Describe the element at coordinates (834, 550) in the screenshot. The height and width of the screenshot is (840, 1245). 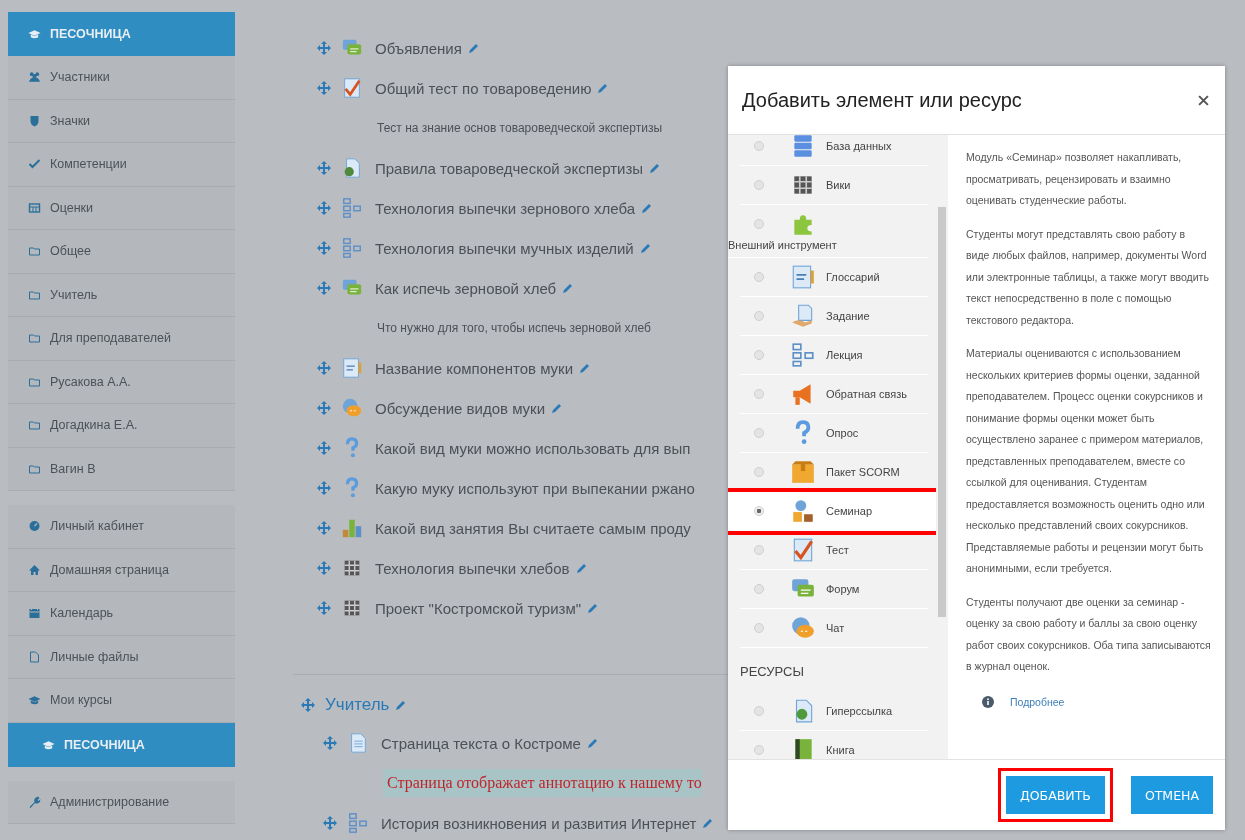
I see `module-option: Тест` at that location.